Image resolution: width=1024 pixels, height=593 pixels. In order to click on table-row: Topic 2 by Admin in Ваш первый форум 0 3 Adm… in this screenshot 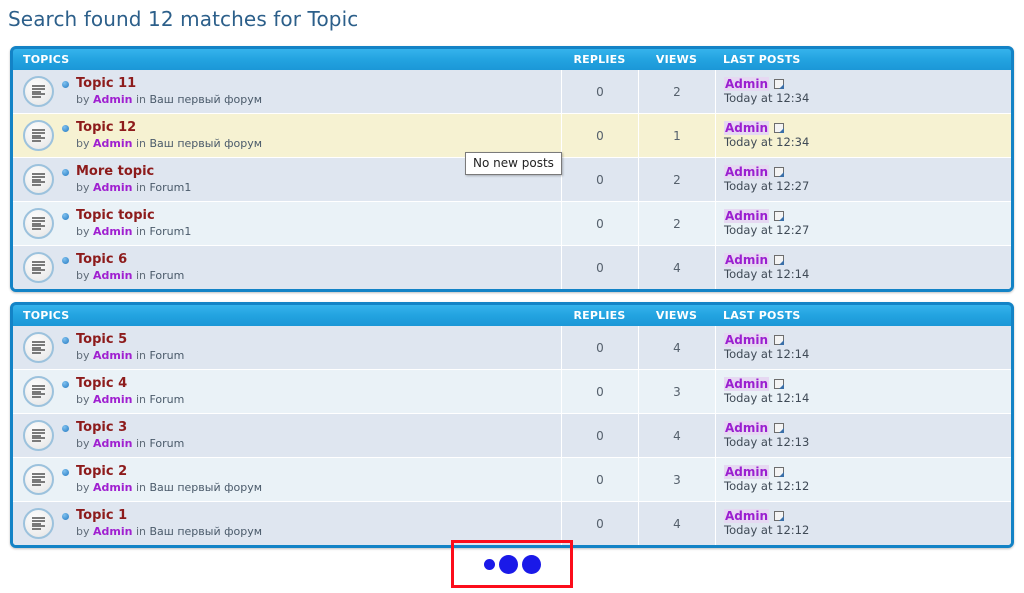, I will do `click(512, 480)`.